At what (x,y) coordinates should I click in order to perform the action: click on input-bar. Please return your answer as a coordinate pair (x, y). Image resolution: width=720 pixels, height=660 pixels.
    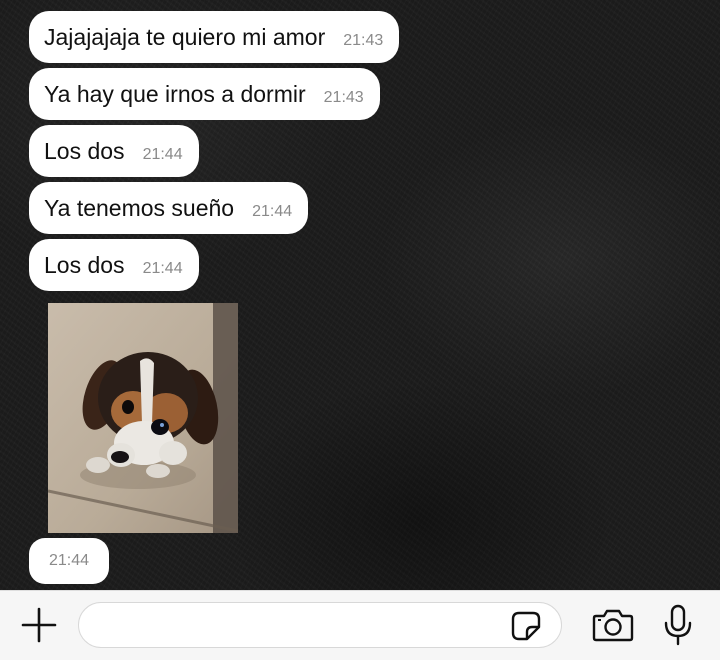
    Looking at the image, I should click on (360, 625).